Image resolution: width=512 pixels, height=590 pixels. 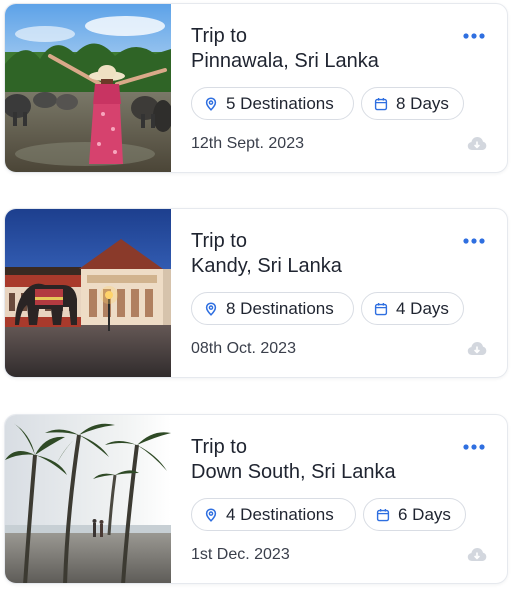 I want to click on trip-date: 1st Dec. 2023, so click(x=240, y=554).